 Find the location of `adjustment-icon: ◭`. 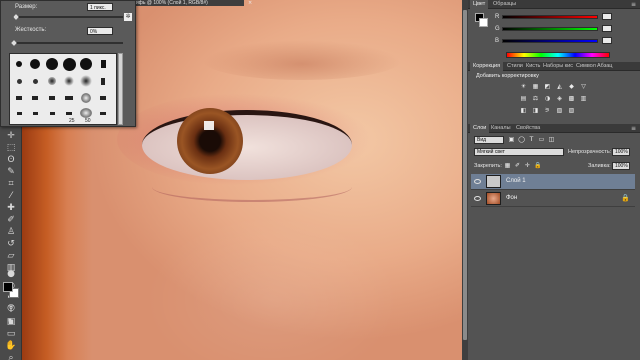

adjustment-icon: ◭ is located at coordinates (559, 86).